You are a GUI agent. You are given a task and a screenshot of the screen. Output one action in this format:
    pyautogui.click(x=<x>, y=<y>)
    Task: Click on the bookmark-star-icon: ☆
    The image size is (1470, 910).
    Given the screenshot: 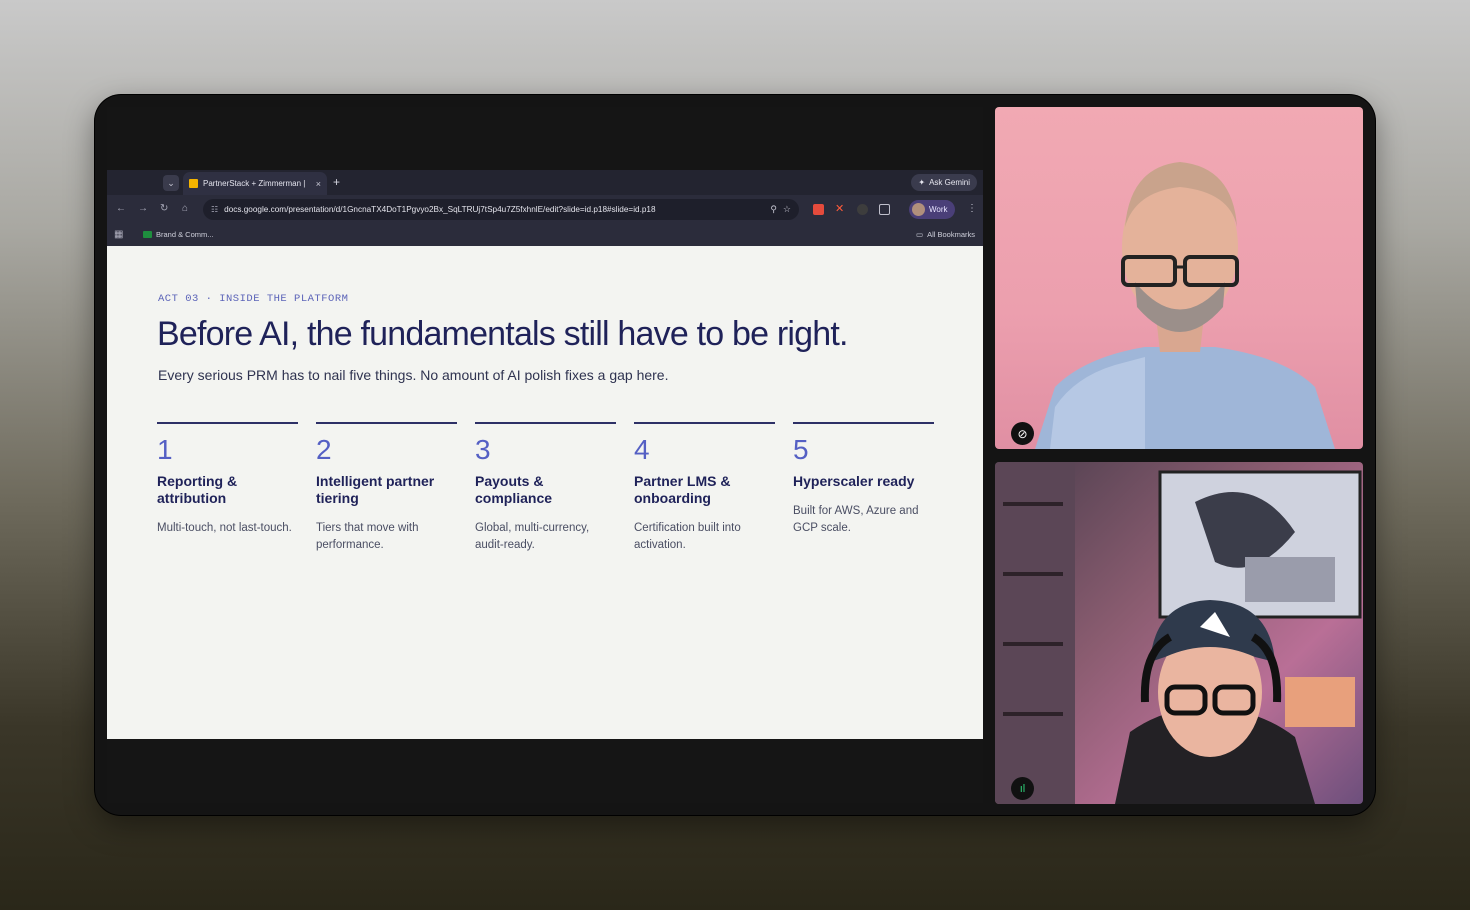 What is the action you would take?
    pyautogui.click(x=787, y=209)
    